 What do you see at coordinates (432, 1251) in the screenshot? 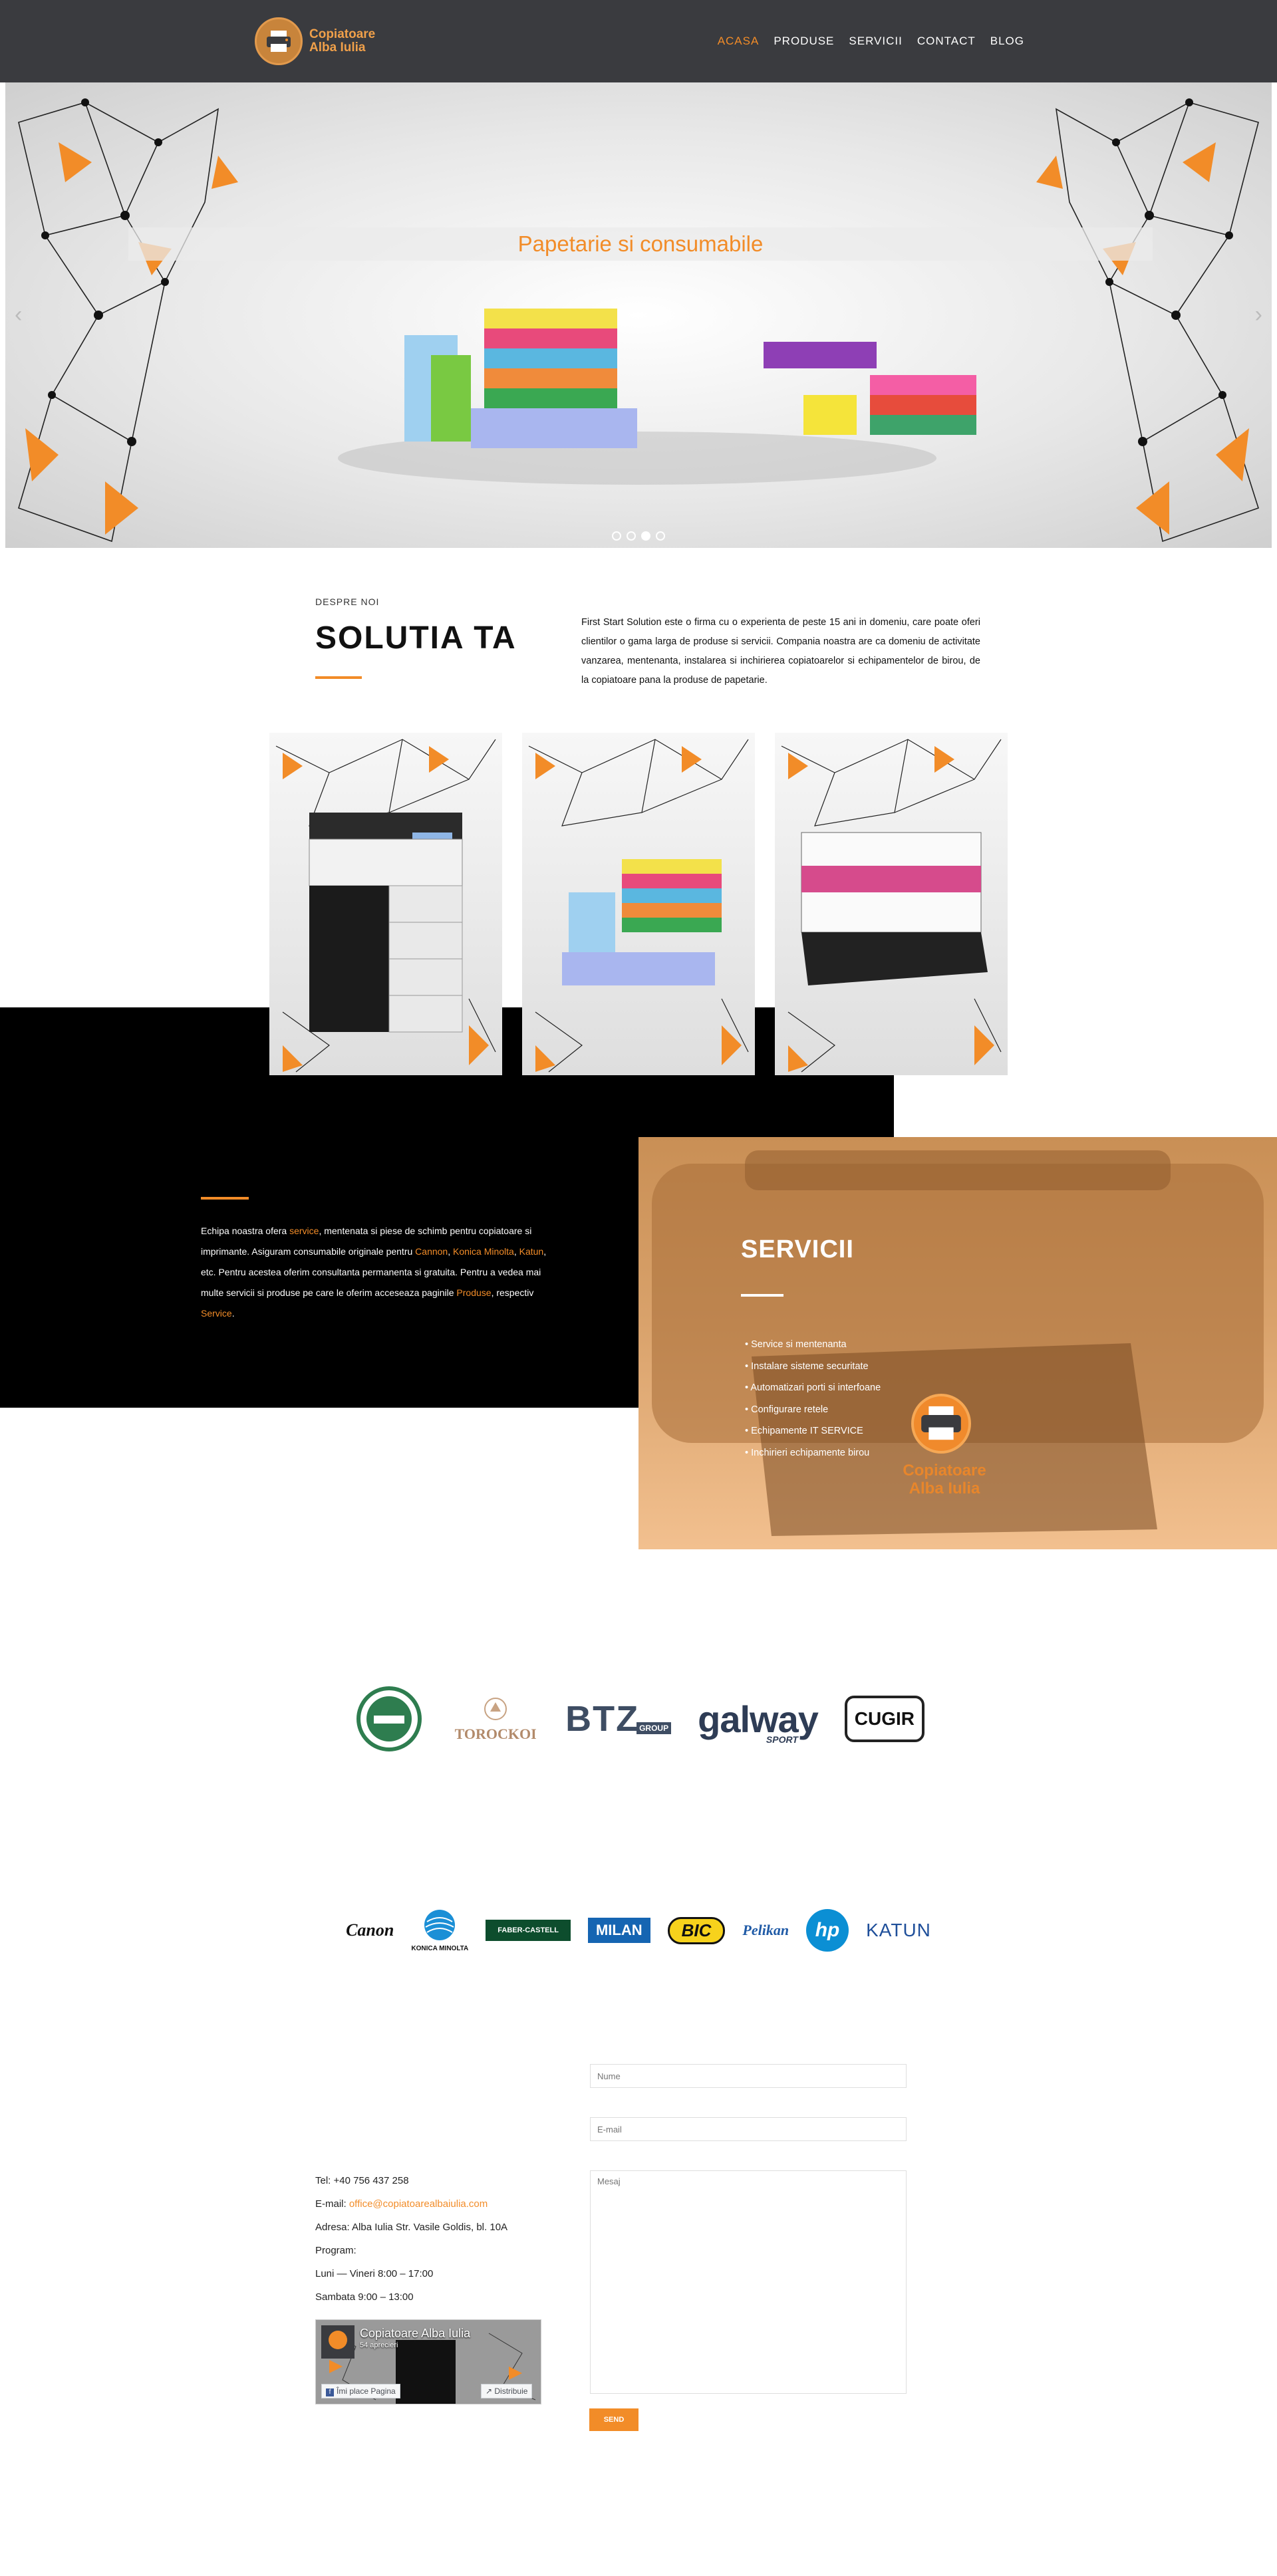
I see `link-cannon: Cannon` at bounding box center [432, 1251].